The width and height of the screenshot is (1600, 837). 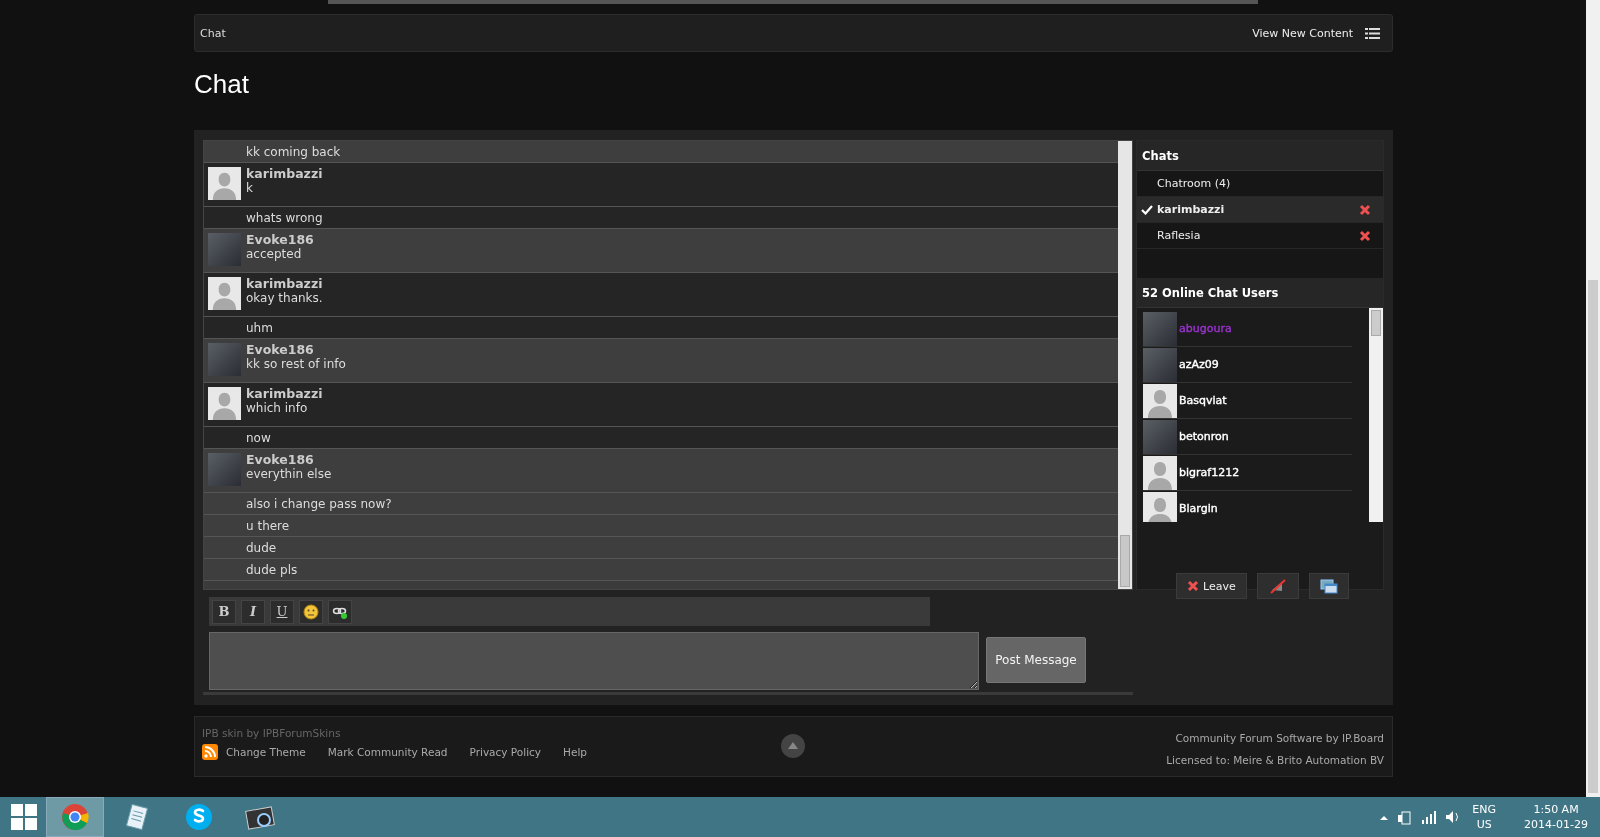 What do you see at coordinates (1556, 809) in the screenshot?
I see `clock-time: 1:50 AM` at bounding box center [1556, 809].